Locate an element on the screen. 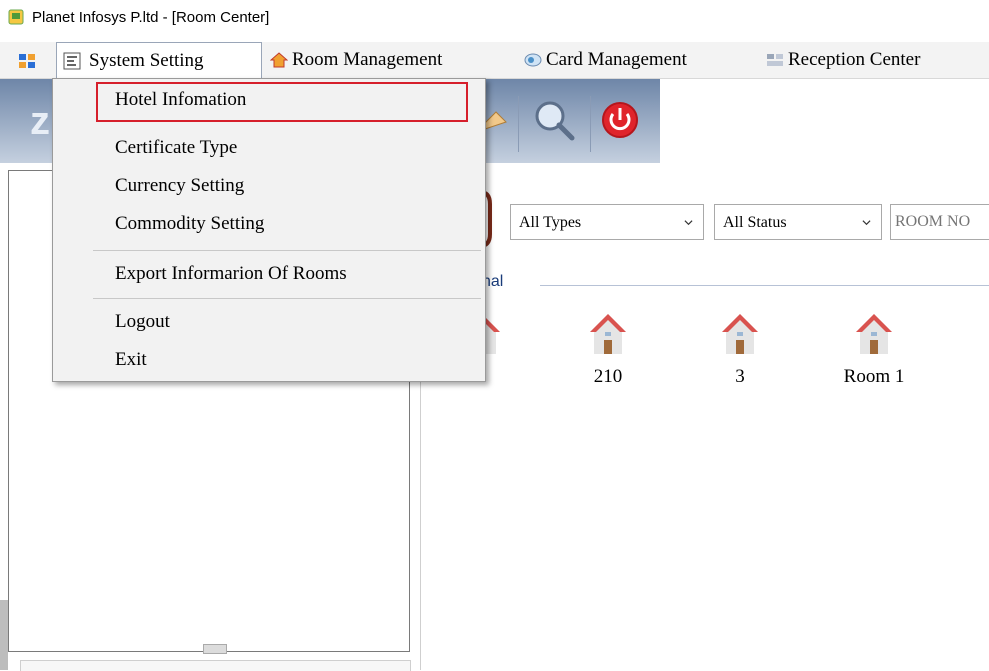 The height and width of the screenshot is (671, 989). menu-system-setting: System Setting is located at coordinates (159, 60).